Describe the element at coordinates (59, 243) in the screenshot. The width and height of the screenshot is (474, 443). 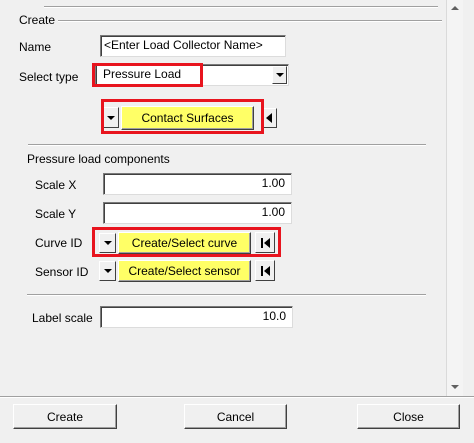
I see `curve-id-label: Curve ID` at that location.